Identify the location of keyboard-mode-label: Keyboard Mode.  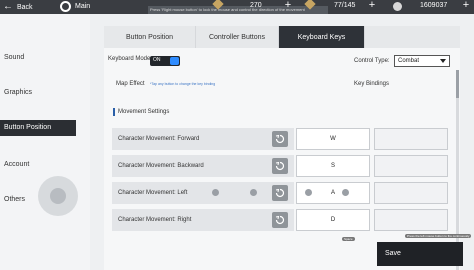
(129, 59).